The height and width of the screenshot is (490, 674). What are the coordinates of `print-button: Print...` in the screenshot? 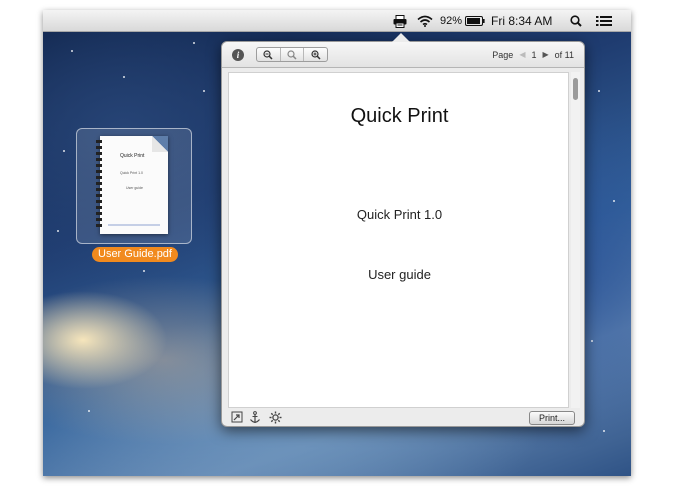 It's located at (552, 418).